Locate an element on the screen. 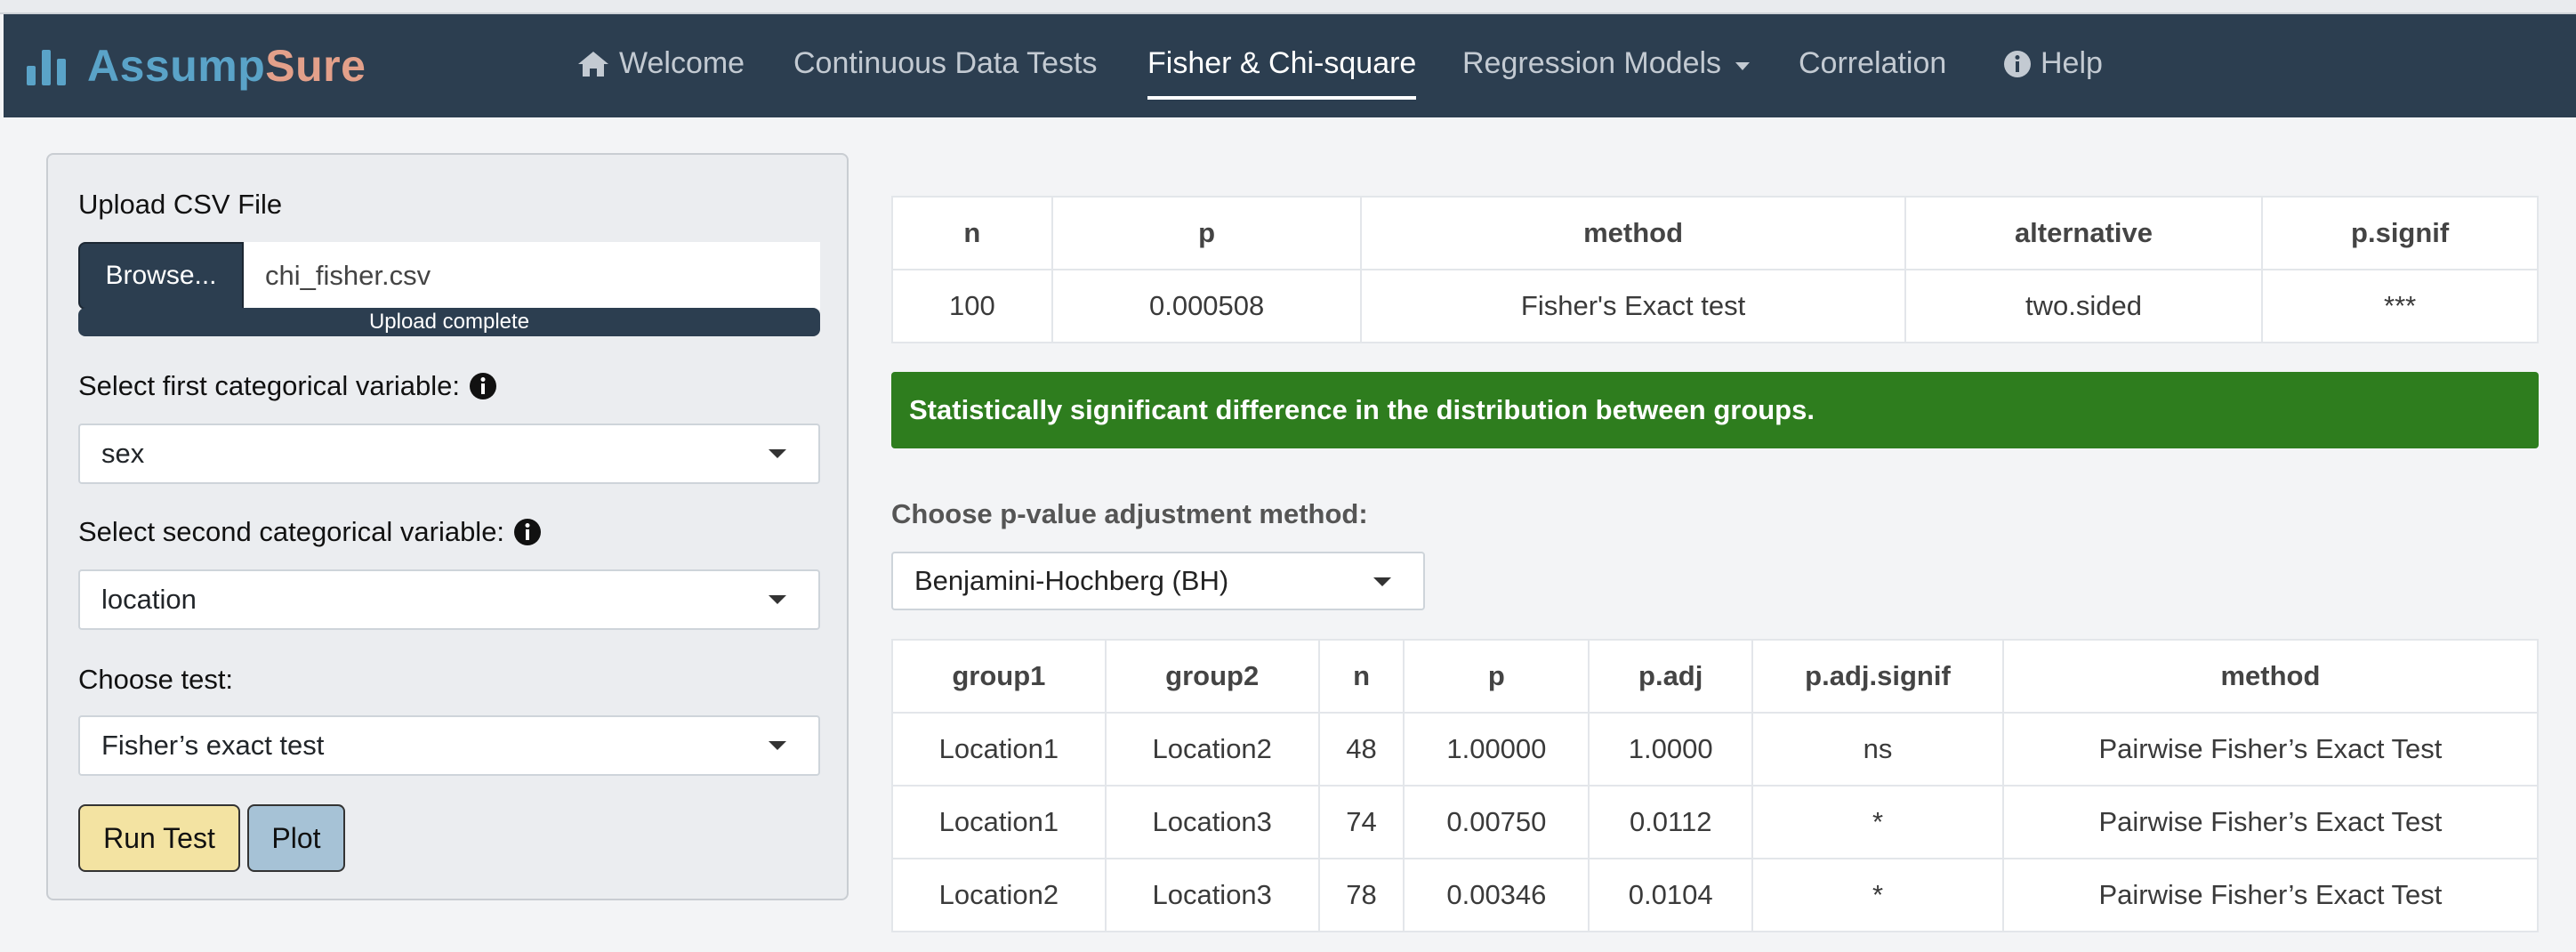 Image resolution: width=2576 pixels, height=952 pixels. run-test-button: Run Test is located at coordinates (159, 838).